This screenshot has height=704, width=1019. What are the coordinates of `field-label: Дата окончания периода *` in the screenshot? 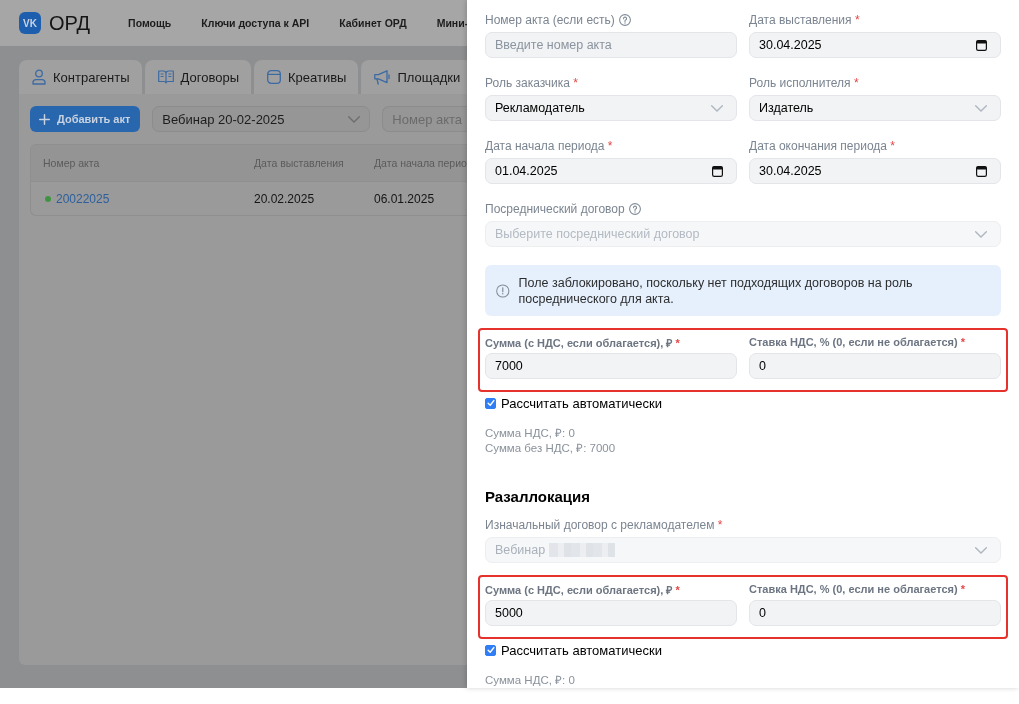 It's located at (822, 146).